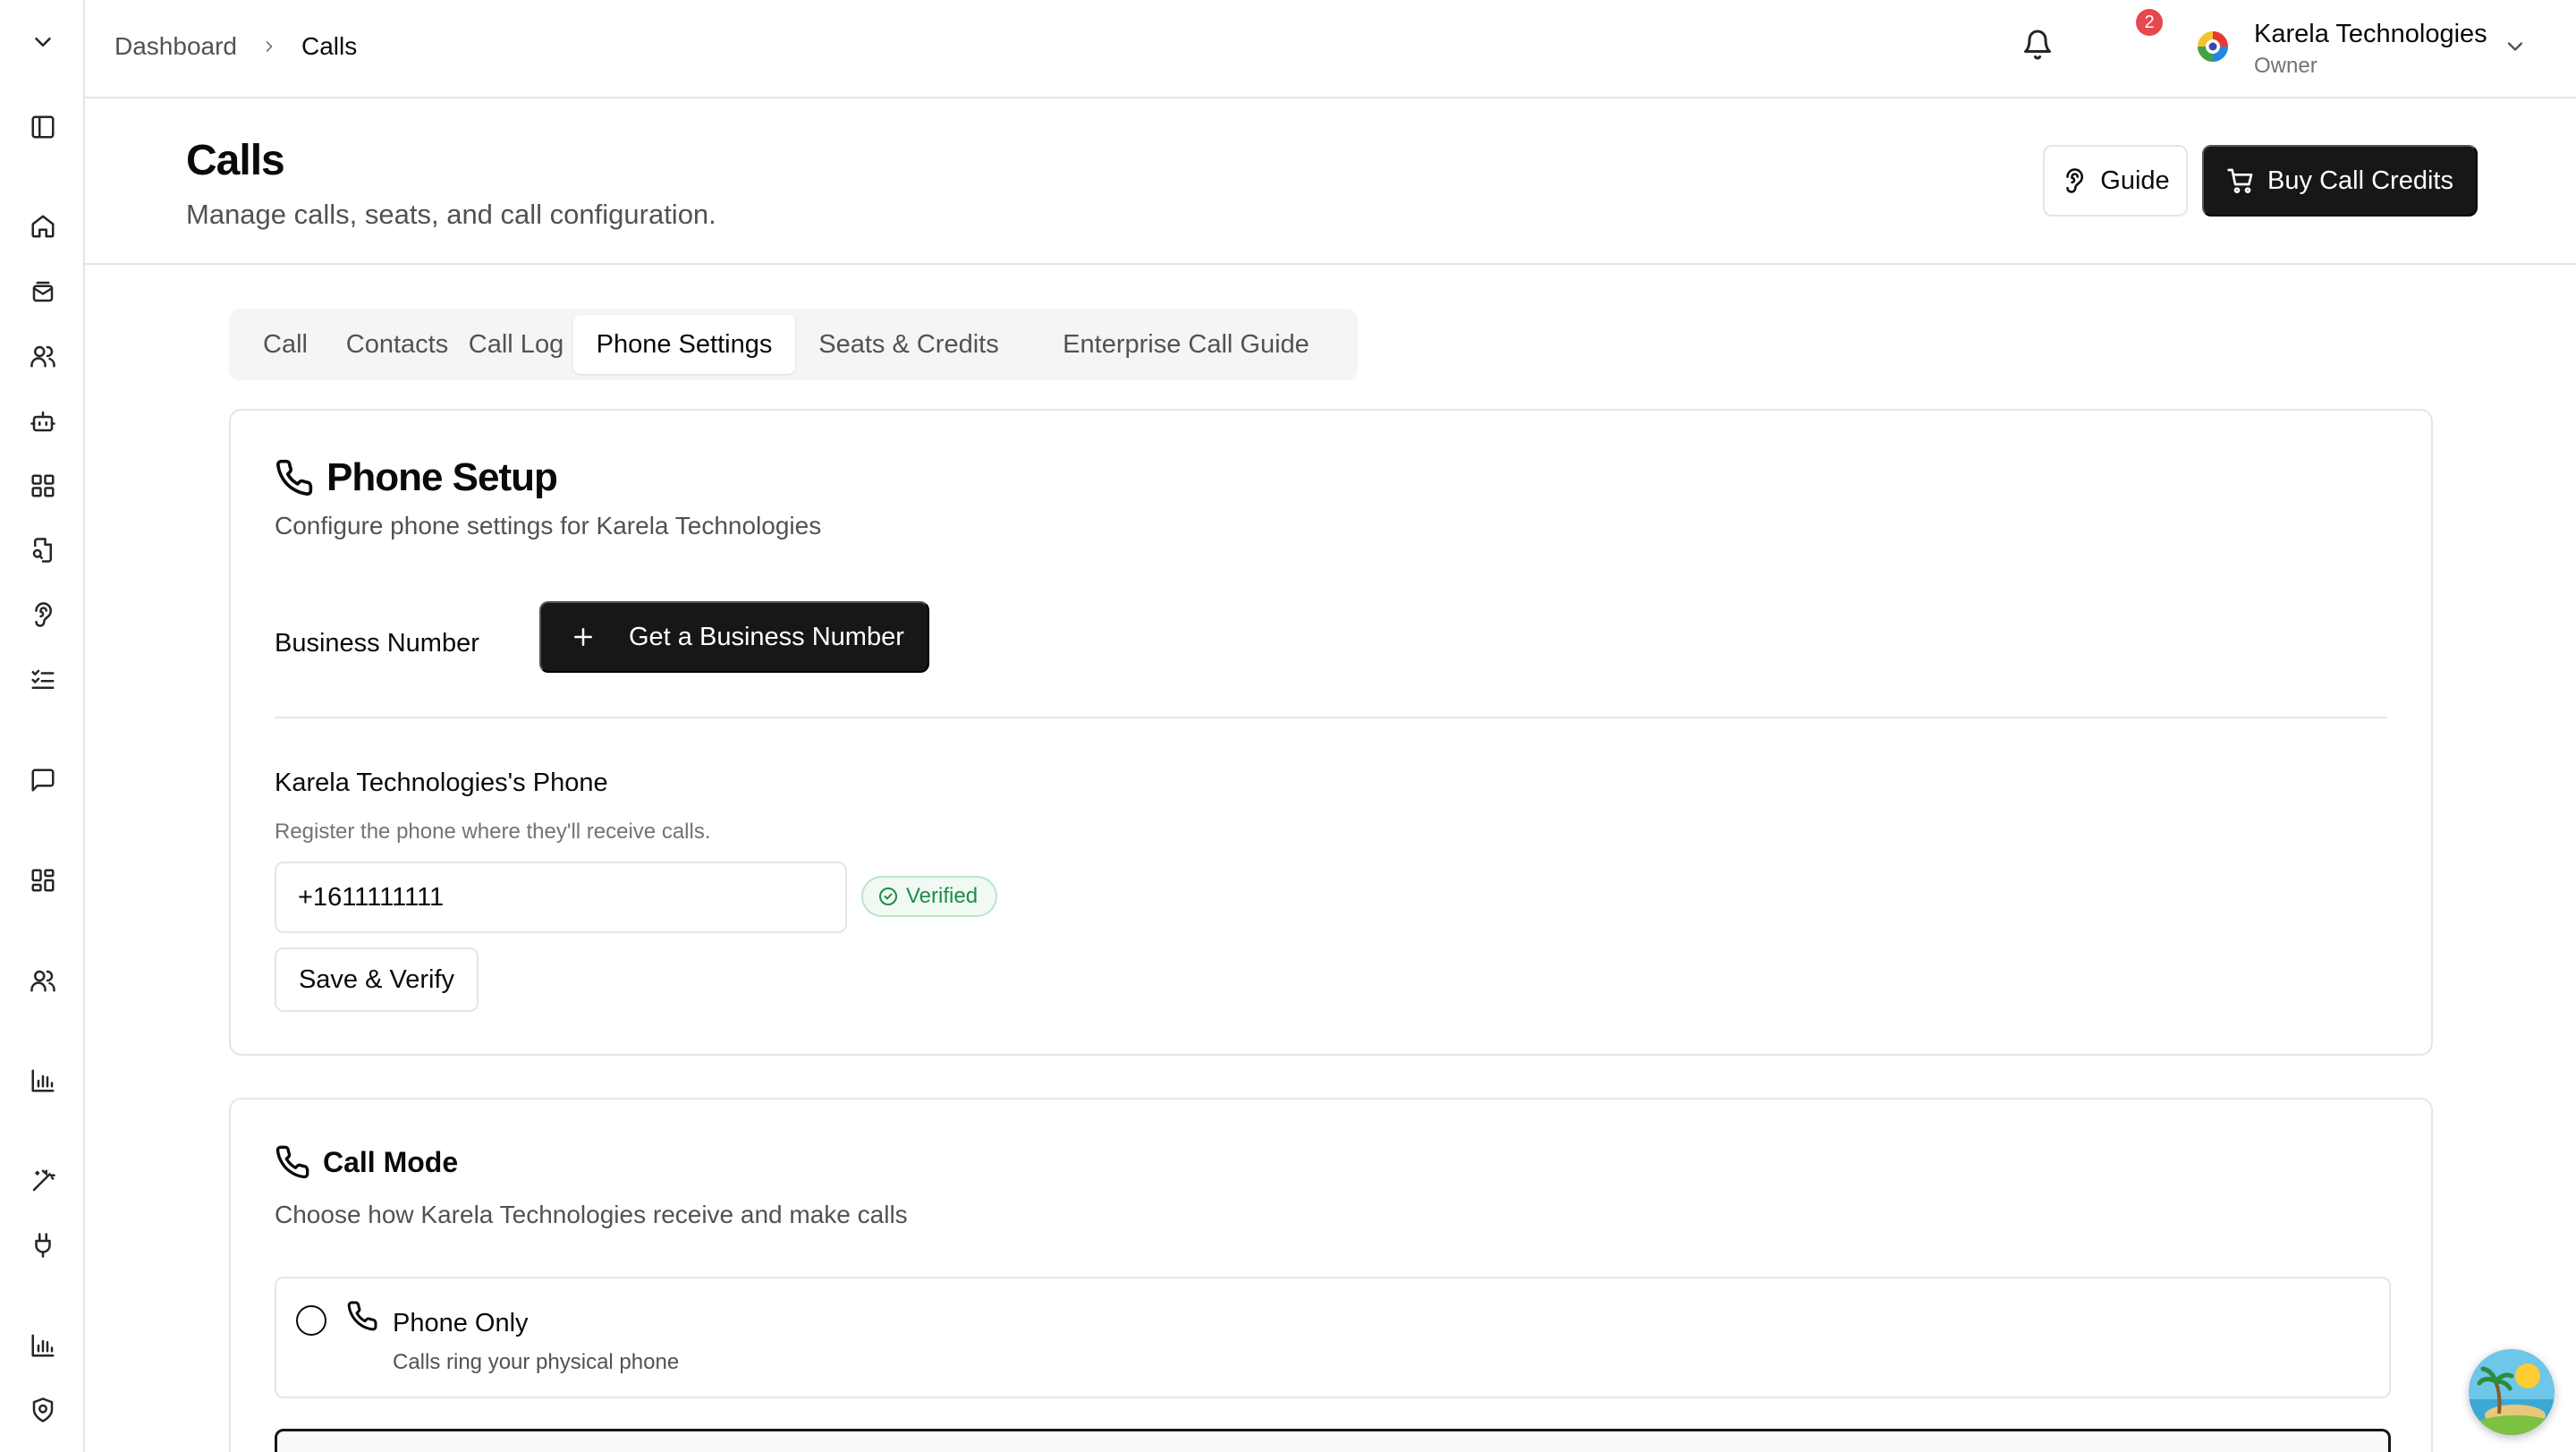 This screenshot has width=2576, height=1452. Describe the element at coordinates (1331, 717) in the screenshot. I see `divider` at that location.